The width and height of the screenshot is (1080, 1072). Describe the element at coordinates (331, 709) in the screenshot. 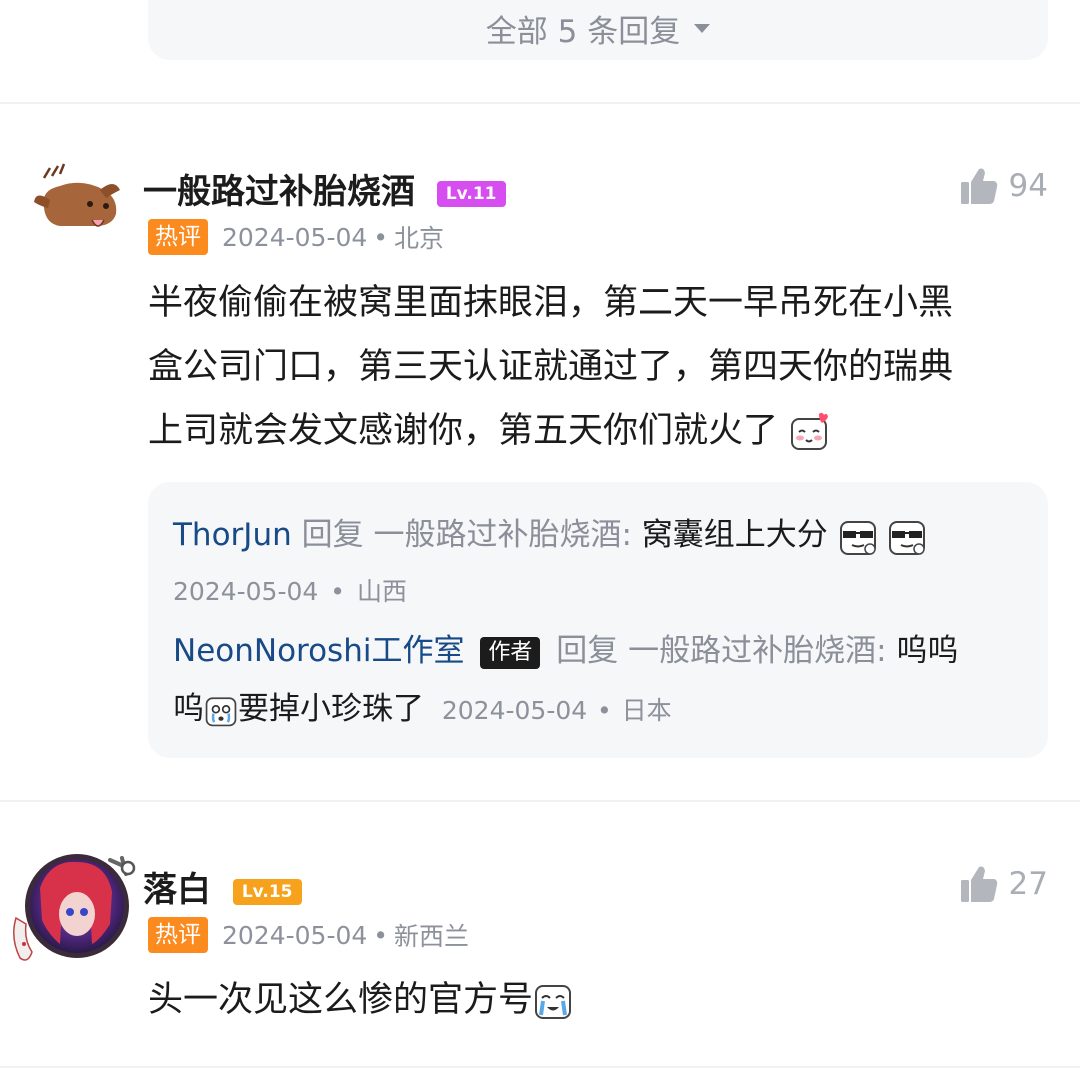

I see `reply-text: 要掉小珍珠了` at that location.